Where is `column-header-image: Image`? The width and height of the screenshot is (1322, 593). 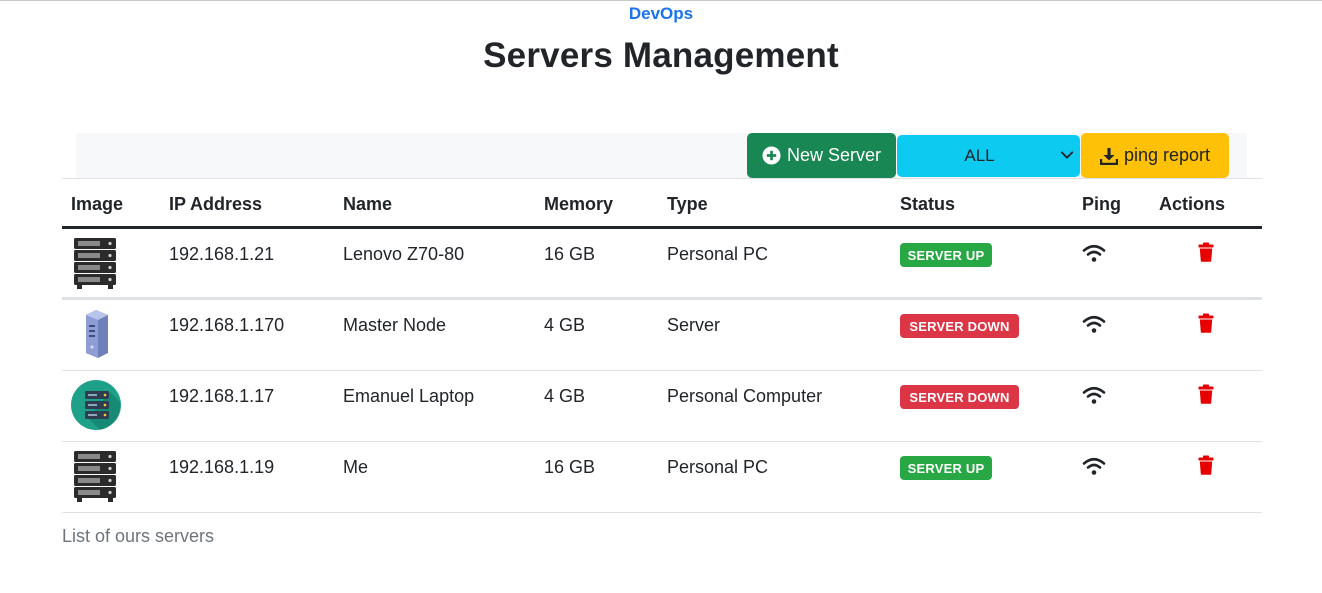 column-header-image: Image is located at coordinates (97, 204).